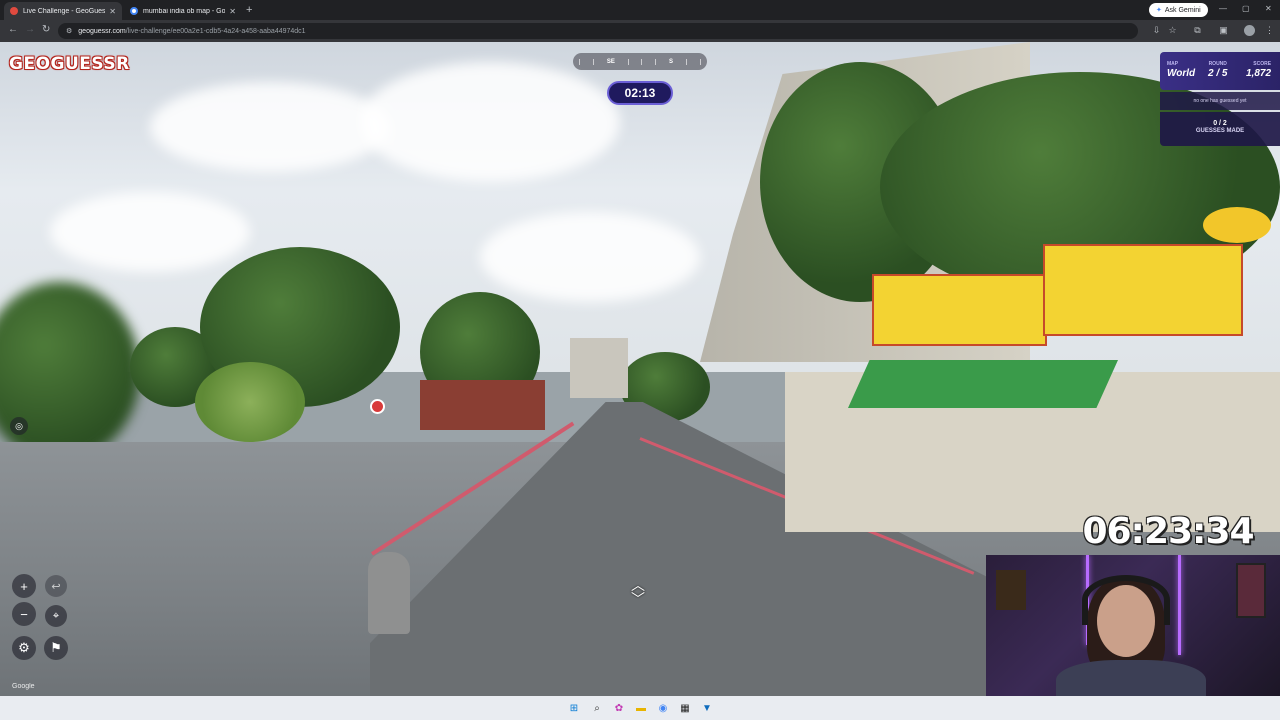 The image size is (1280, 720). What do you see at coordinates (56, 586) in the screenshot?
I see `undo-move-button: ↩` at bounding box center [56, 586].